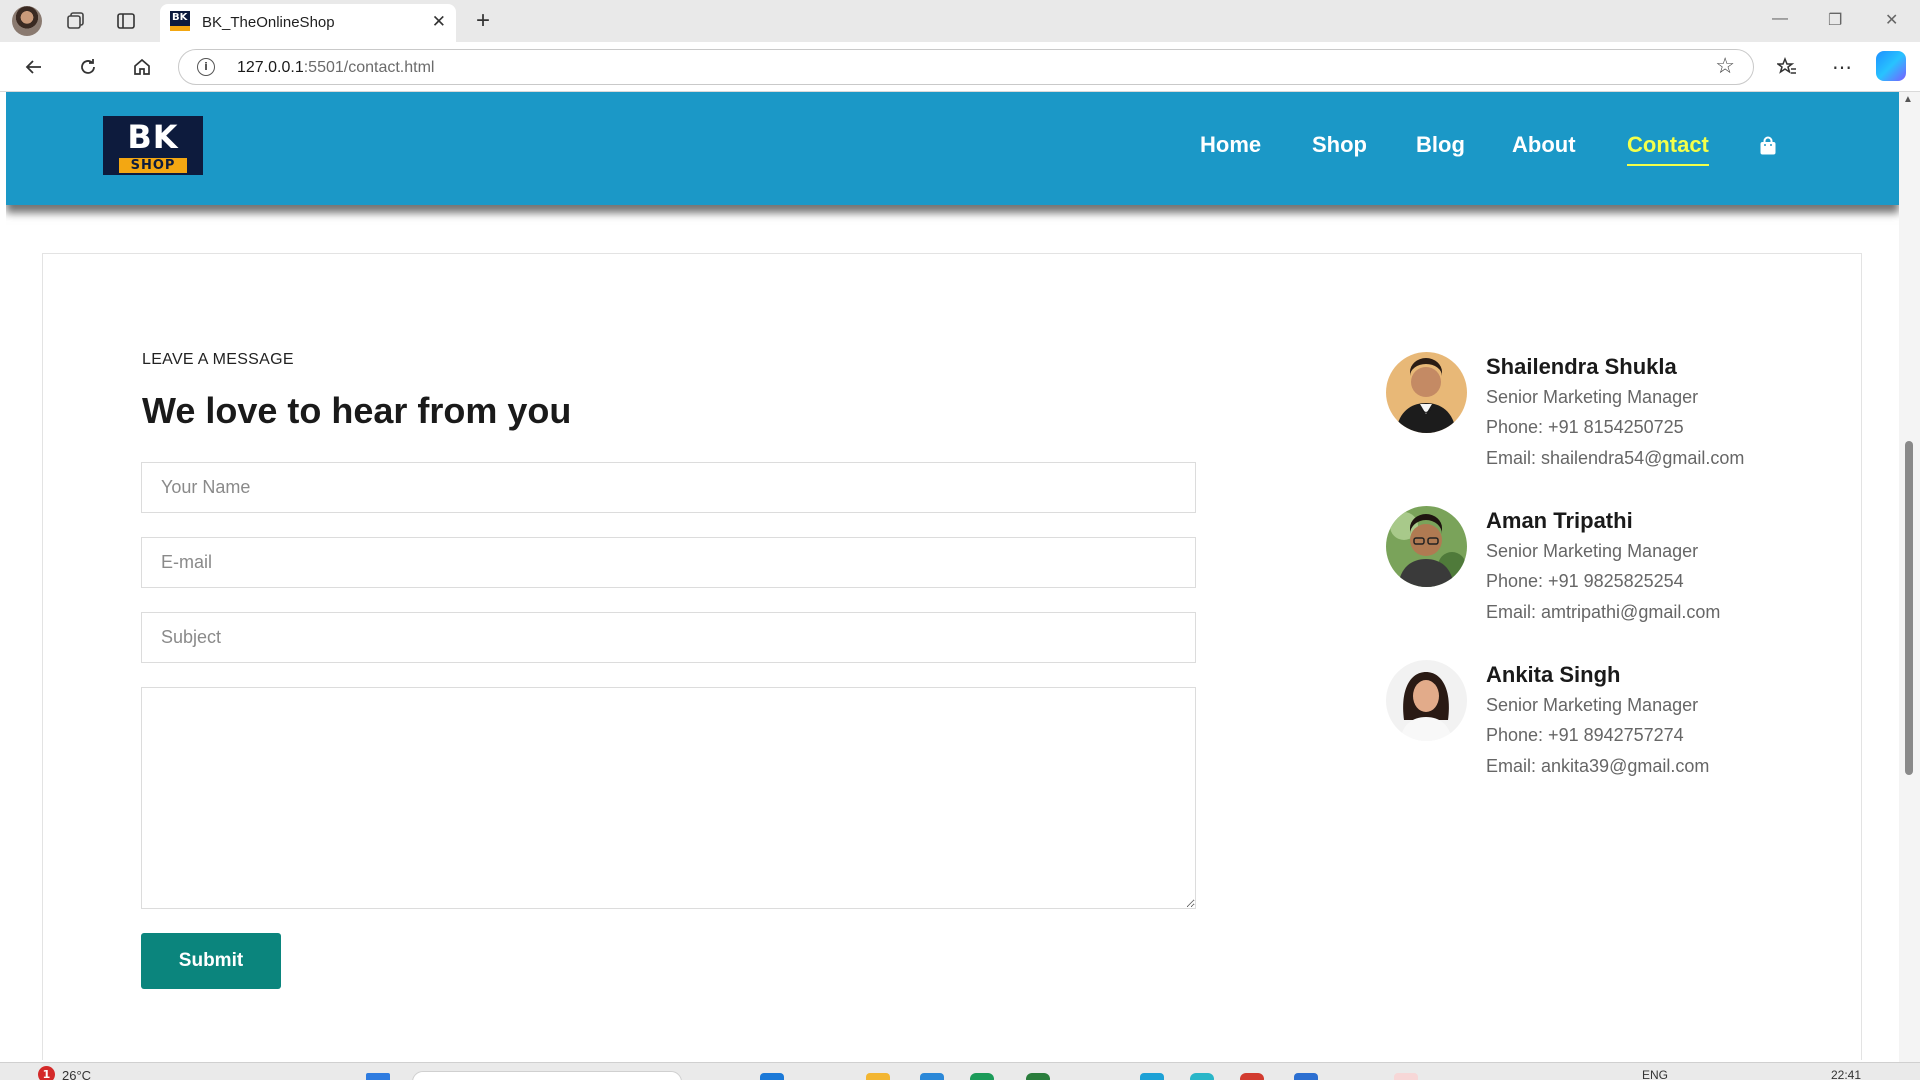 Image resolution: width=1920 pixels, height=1080 pixels. I want to click on section-headline: We love to hear from you, so click(357, 410).